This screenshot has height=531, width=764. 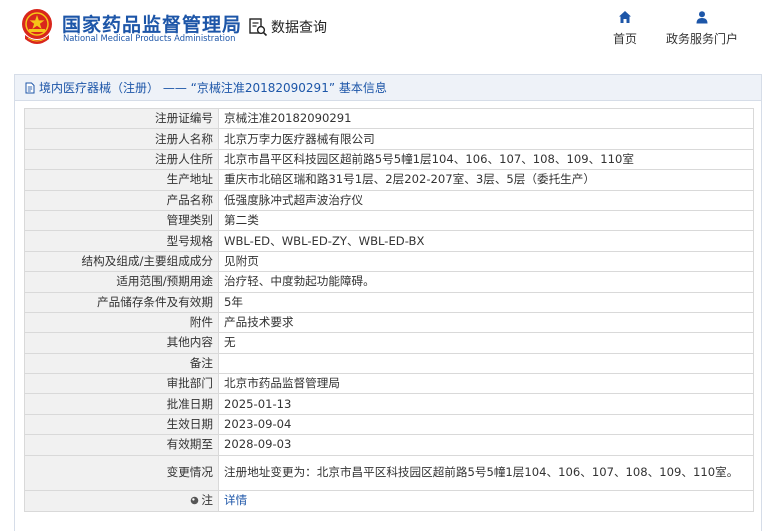 I want to click on nav-services-label: 政务服务门户, so click(x=701, y=39).